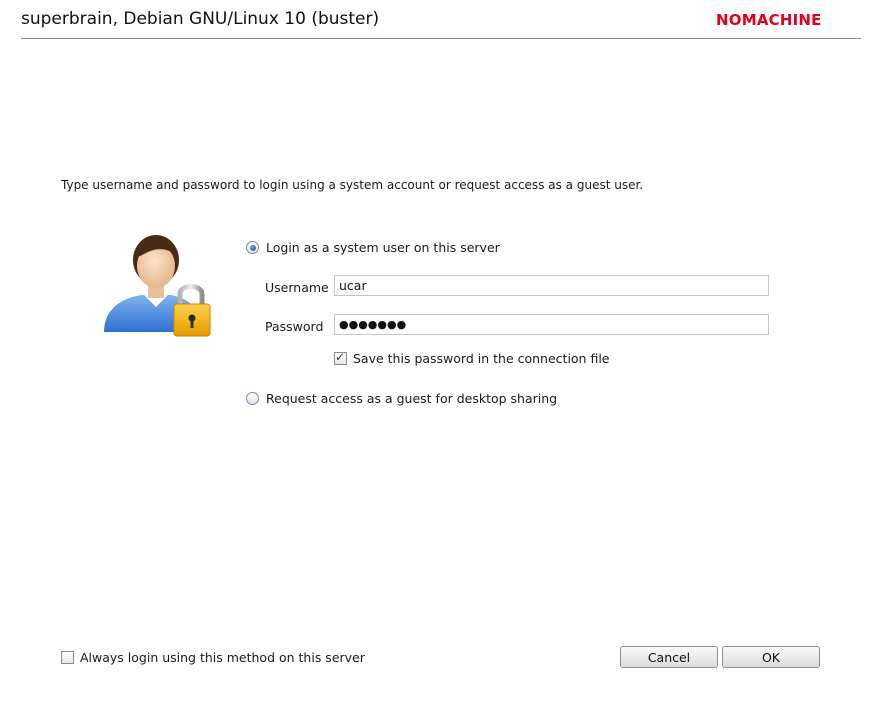 The width and height of the screenshot is (869, 703). What do you see at coordinates (771, 657) in the screenshot?
I see `ok-button: OK` at bounding box center [771, 657].